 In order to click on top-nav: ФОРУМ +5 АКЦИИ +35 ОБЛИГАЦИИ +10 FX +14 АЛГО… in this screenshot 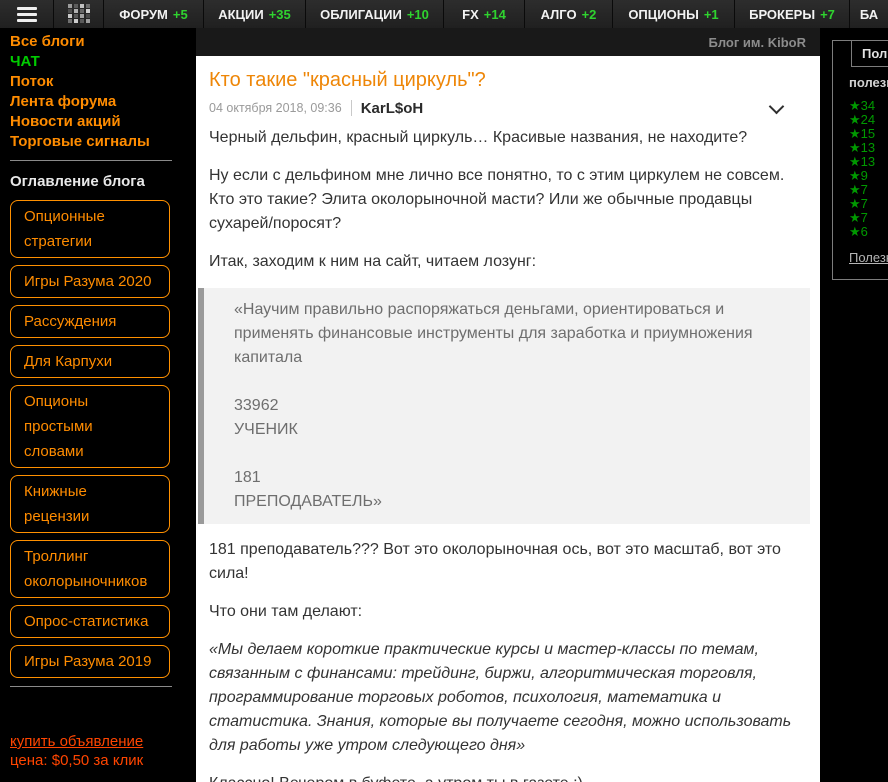, I will do `click(444, 14)`.